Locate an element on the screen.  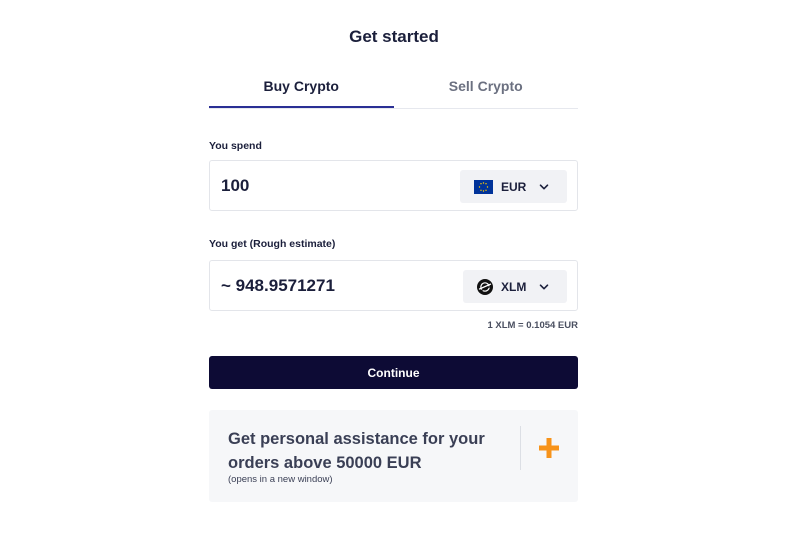
tab-sell-crypto: Sell Crypto is located at coordinates (486, 89).